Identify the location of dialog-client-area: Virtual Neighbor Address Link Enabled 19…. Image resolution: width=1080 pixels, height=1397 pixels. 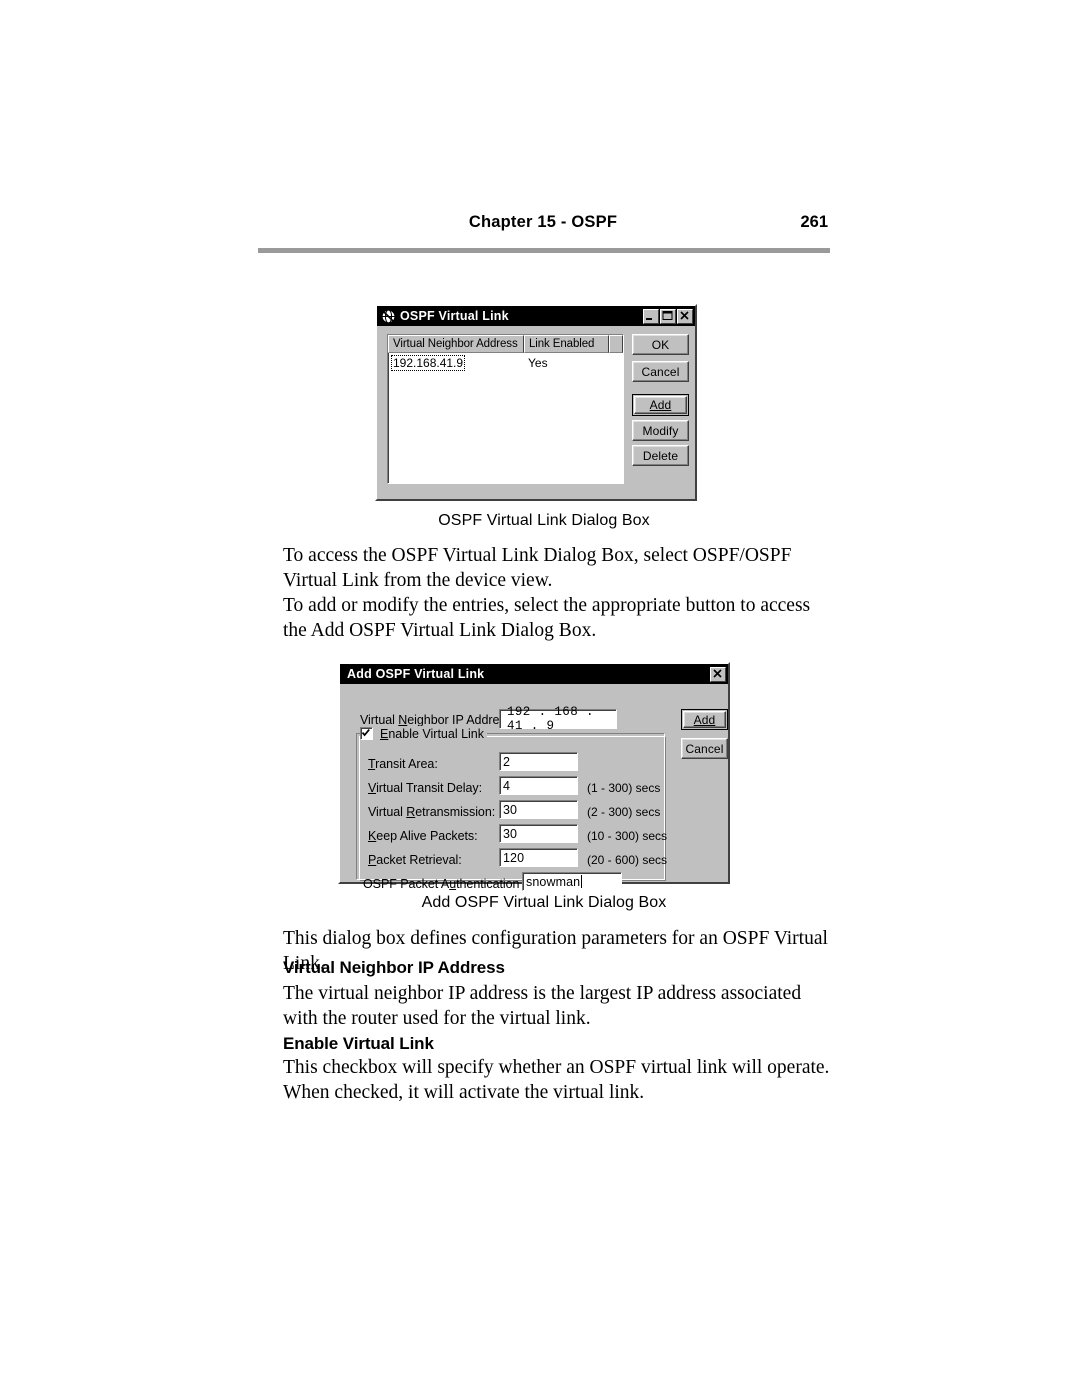
(536, 412).